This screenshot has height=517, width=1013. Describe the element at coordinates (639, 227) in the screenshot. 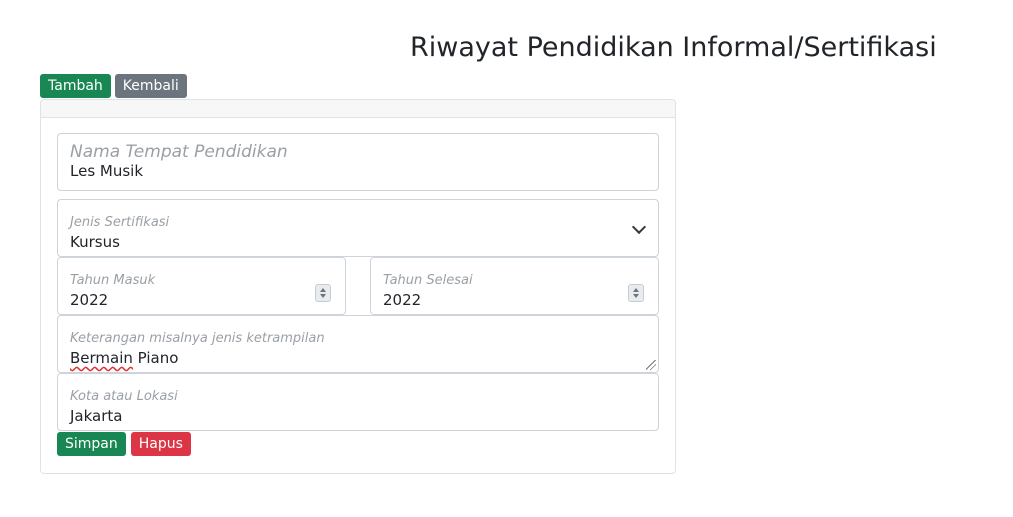

I see `chevron-down-icon` at that location.